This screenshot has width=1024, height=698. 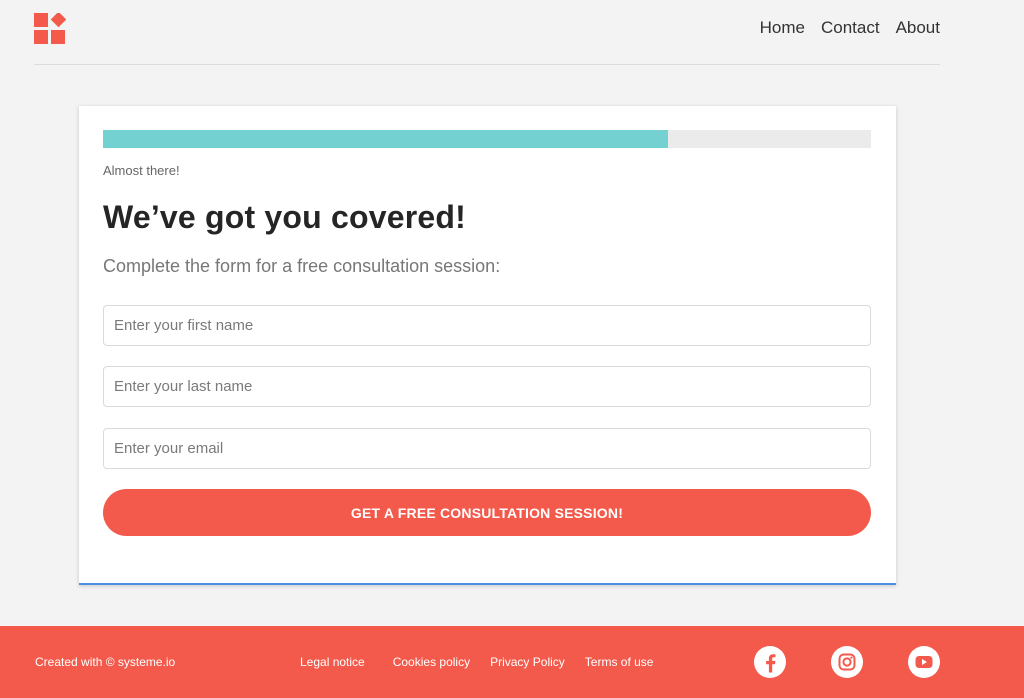 I want to click on progress-bar, so click(x=487, y=139).